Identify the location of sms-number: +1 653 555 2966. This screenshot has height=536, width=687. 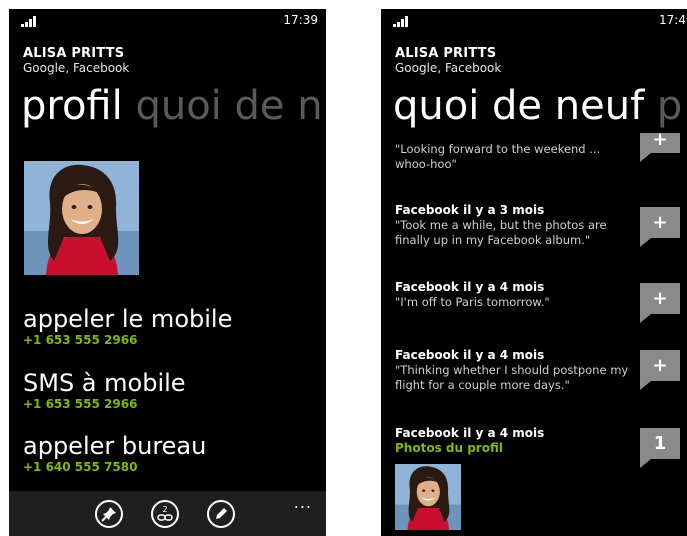
(80, 404).